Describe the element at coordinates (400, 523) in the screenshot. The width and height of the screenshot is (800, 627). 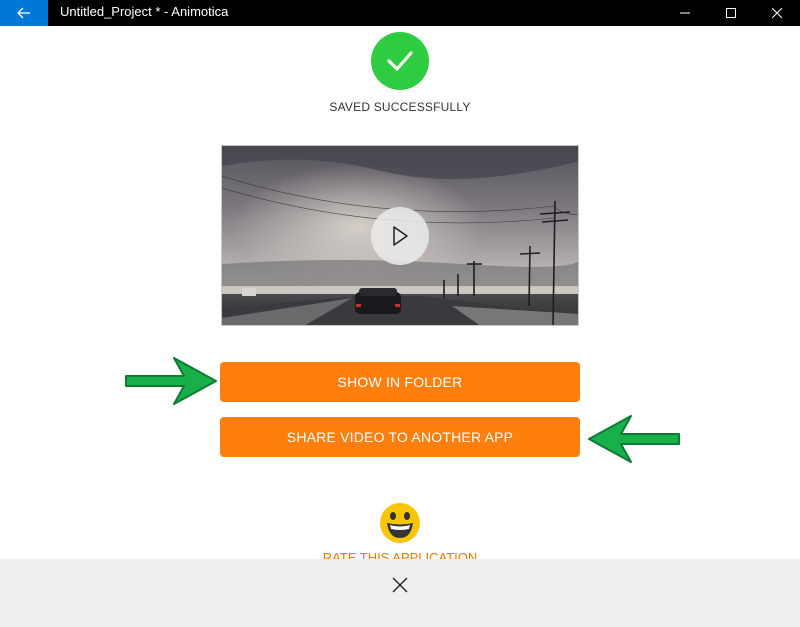
I see `smiley-face-icon` at that location.